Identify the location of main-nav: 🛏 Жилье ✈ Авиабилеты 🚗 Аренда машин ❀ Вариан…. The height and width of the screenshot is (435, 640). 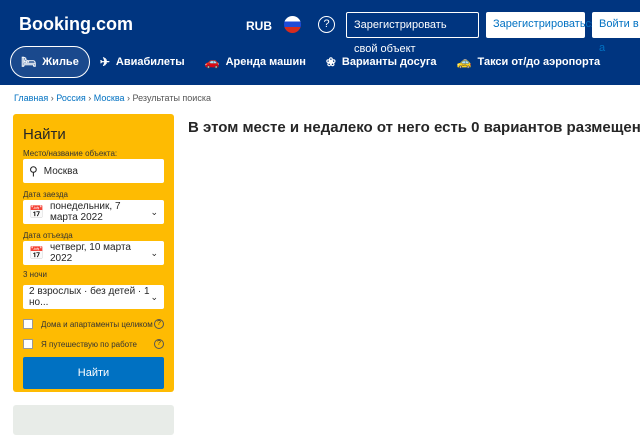
(310, 62).